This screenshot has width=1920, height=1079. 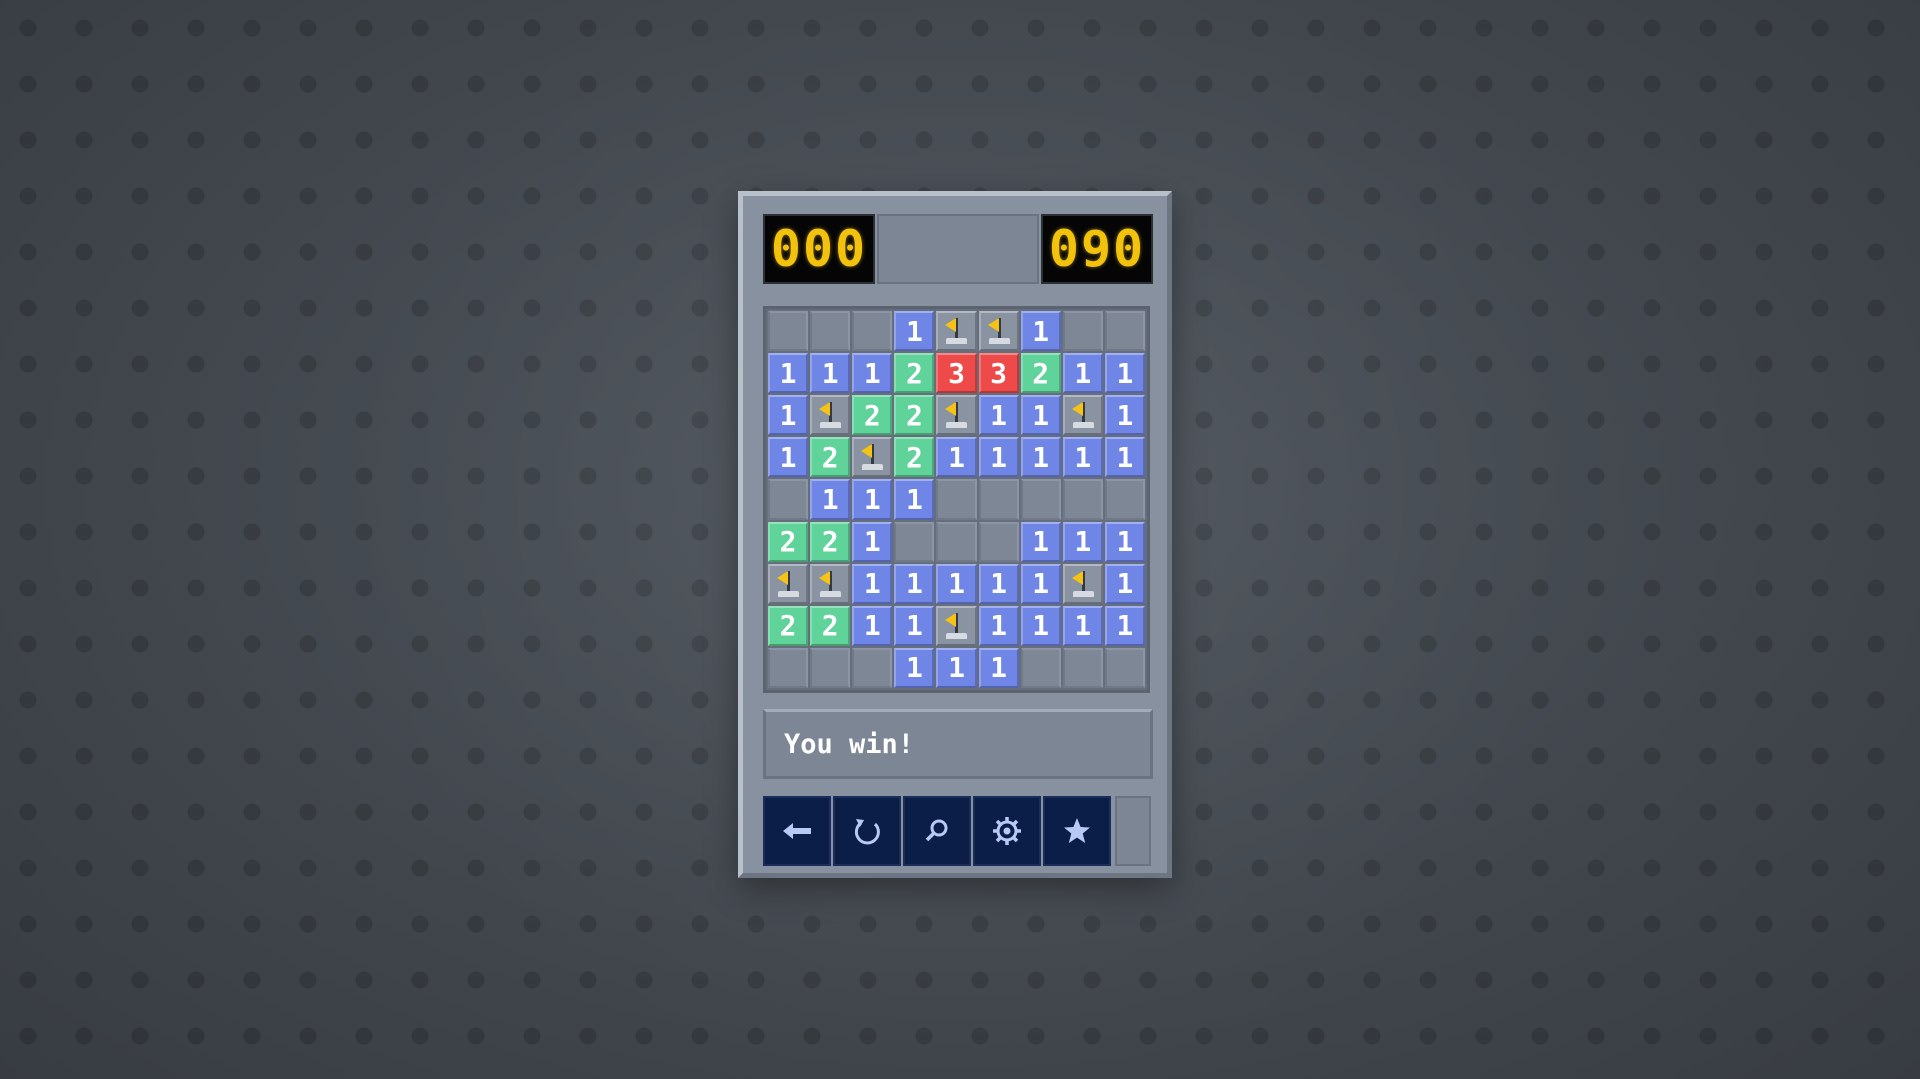 What do you see at coordinates (958, 249) in the screenshot?
I see `status-face-area` at bounding box center [958, 249].